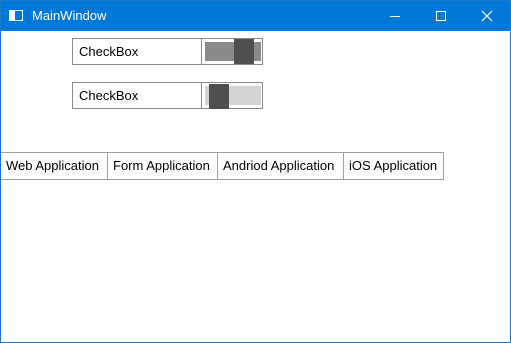 The image size is (511, 343). I want to click on title-bar: MainWindow, so click(255, 16).